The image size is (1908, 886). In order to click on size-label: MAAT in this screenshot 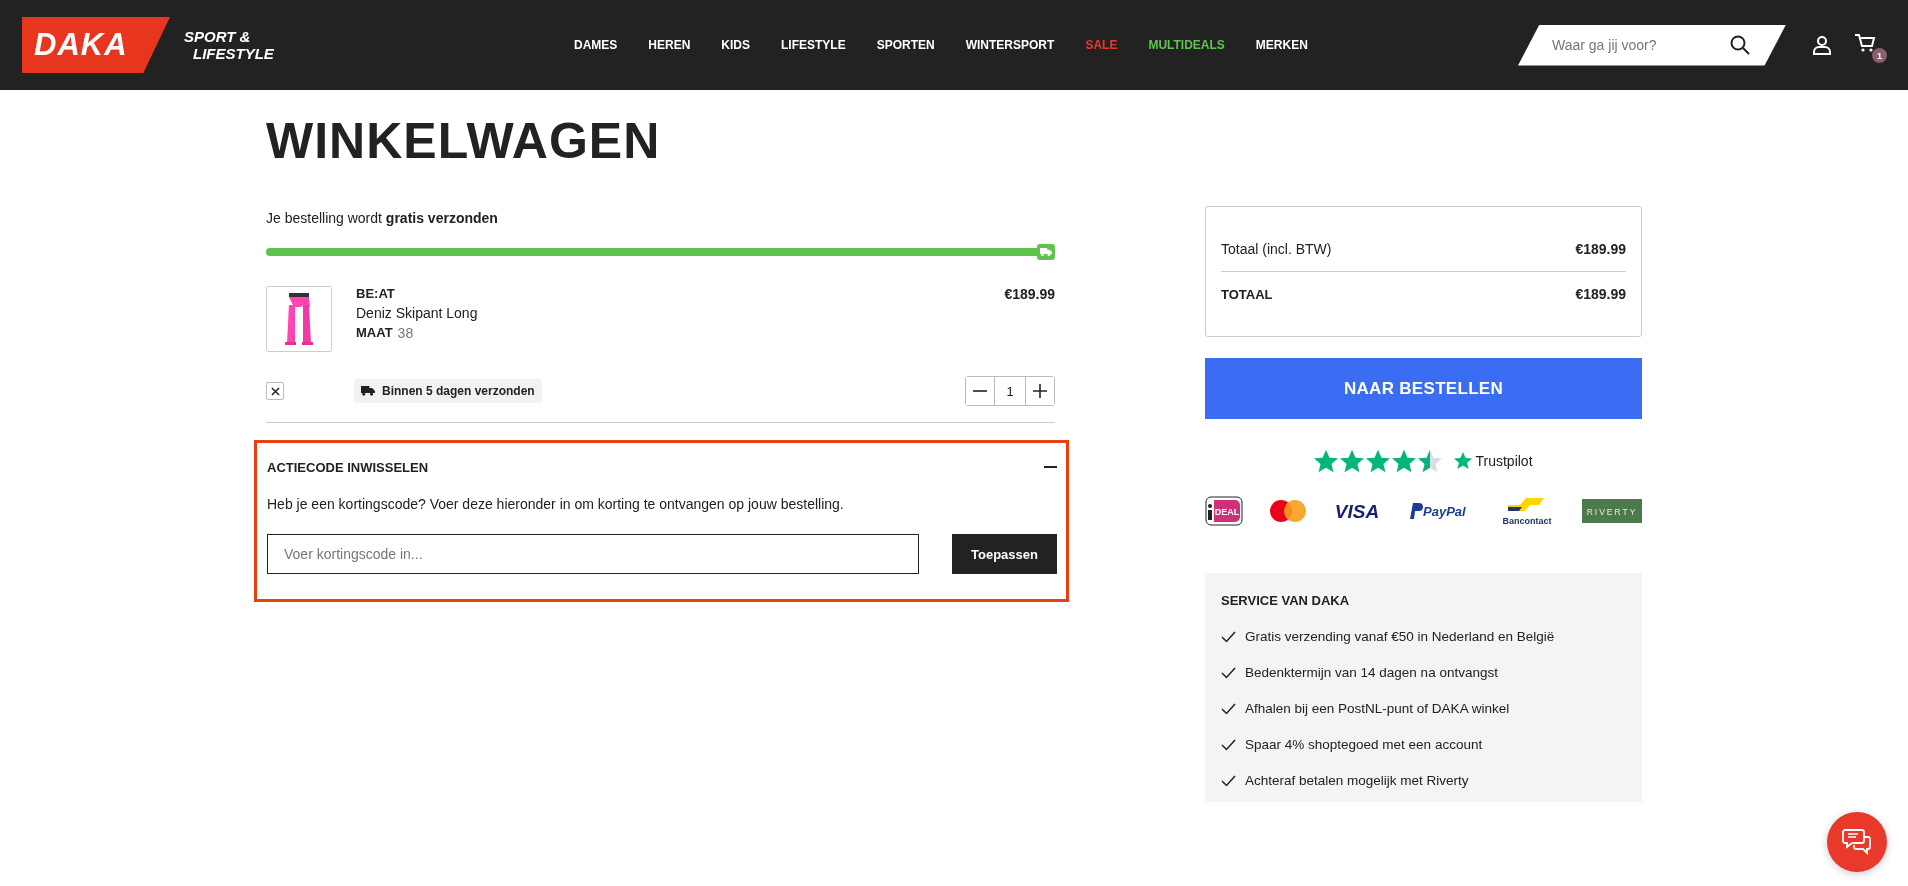, I will do `click(374, 333)`.